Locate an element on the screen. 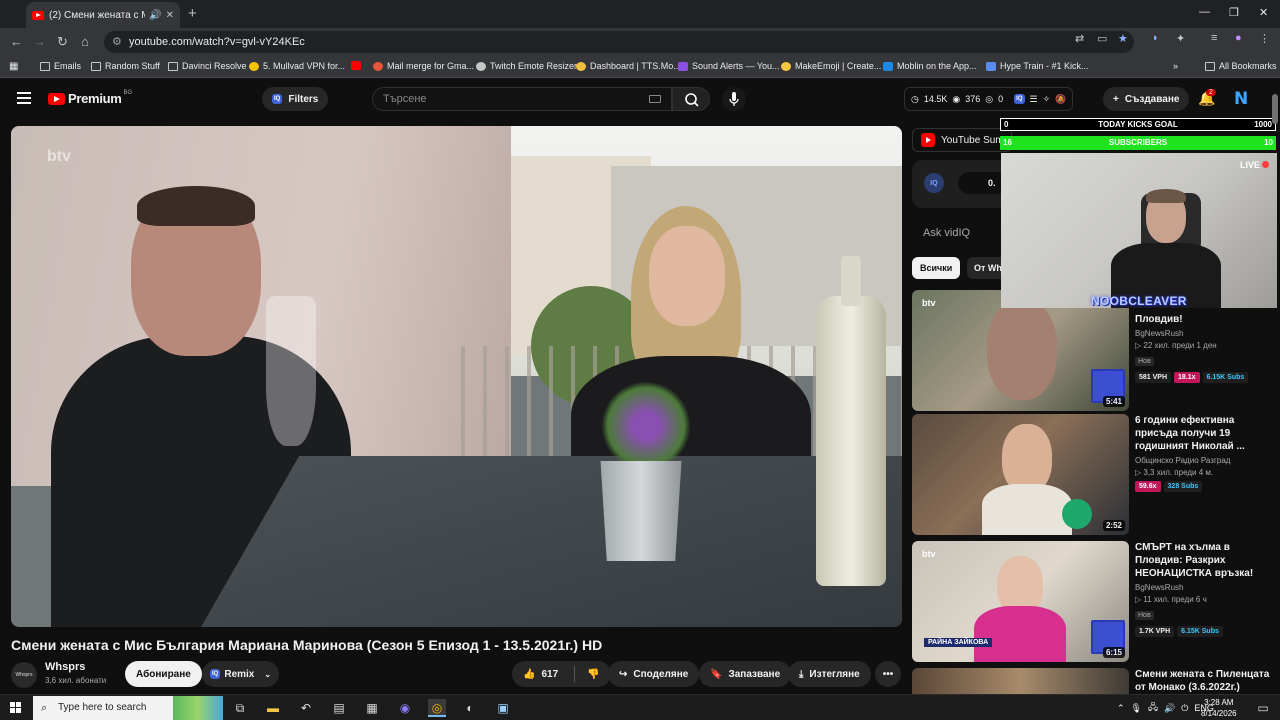  home-icon: ⌂ is located at coordinates (85, 41).